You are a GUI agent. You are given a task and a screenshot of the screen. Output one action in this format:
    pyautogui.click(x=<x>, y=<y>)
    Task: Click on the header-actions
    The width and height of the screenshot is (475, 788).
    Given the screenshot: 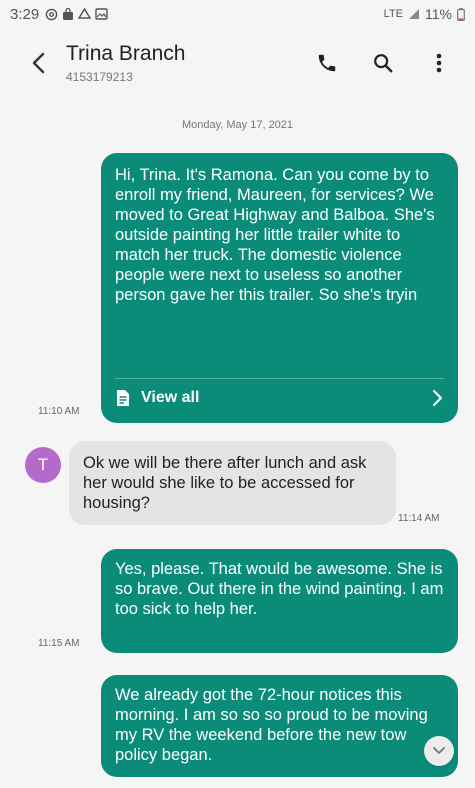 What is the action you would take?
    pyautogui.click(x=383, y=63)
    